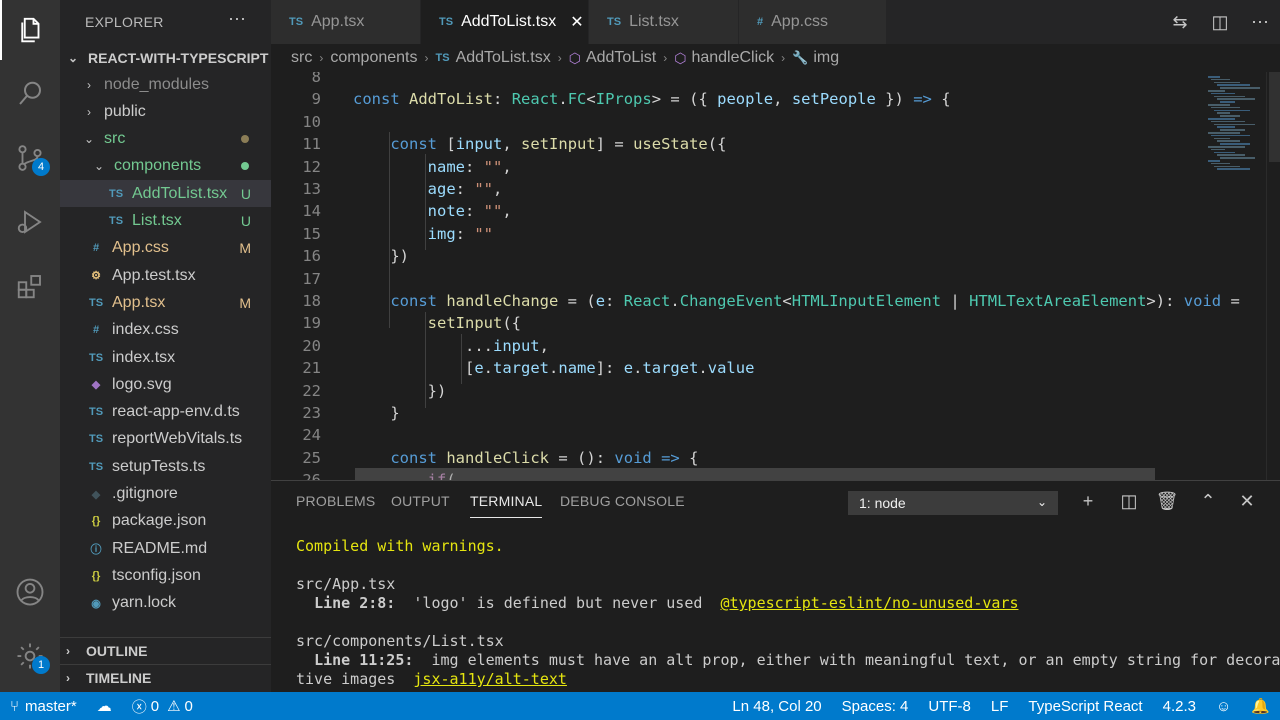  I want to click on code-line: 22 }), so click(775, 391).